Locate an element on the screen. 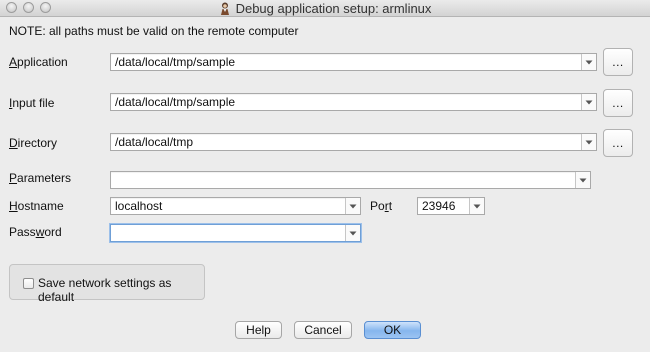  directory-combo: /data/local/tmp is located at coordinates (353, 142).